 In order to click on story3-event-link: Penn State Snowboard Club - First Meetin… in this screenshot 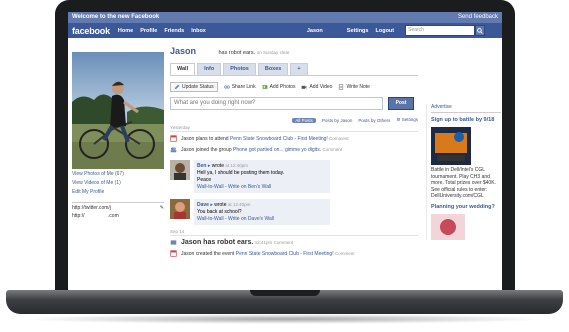, I will do `click(285, 254)`.